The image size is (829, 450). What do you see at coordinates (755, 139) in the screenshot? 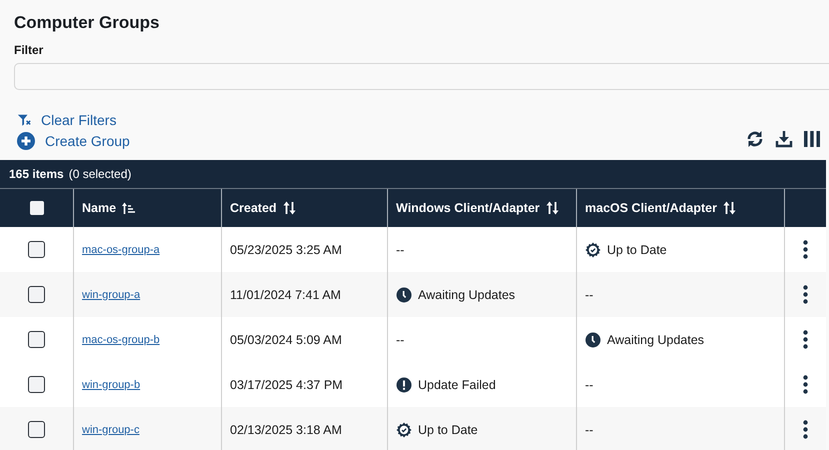
I see `refresh-icon` at bounding box center [755, 139].